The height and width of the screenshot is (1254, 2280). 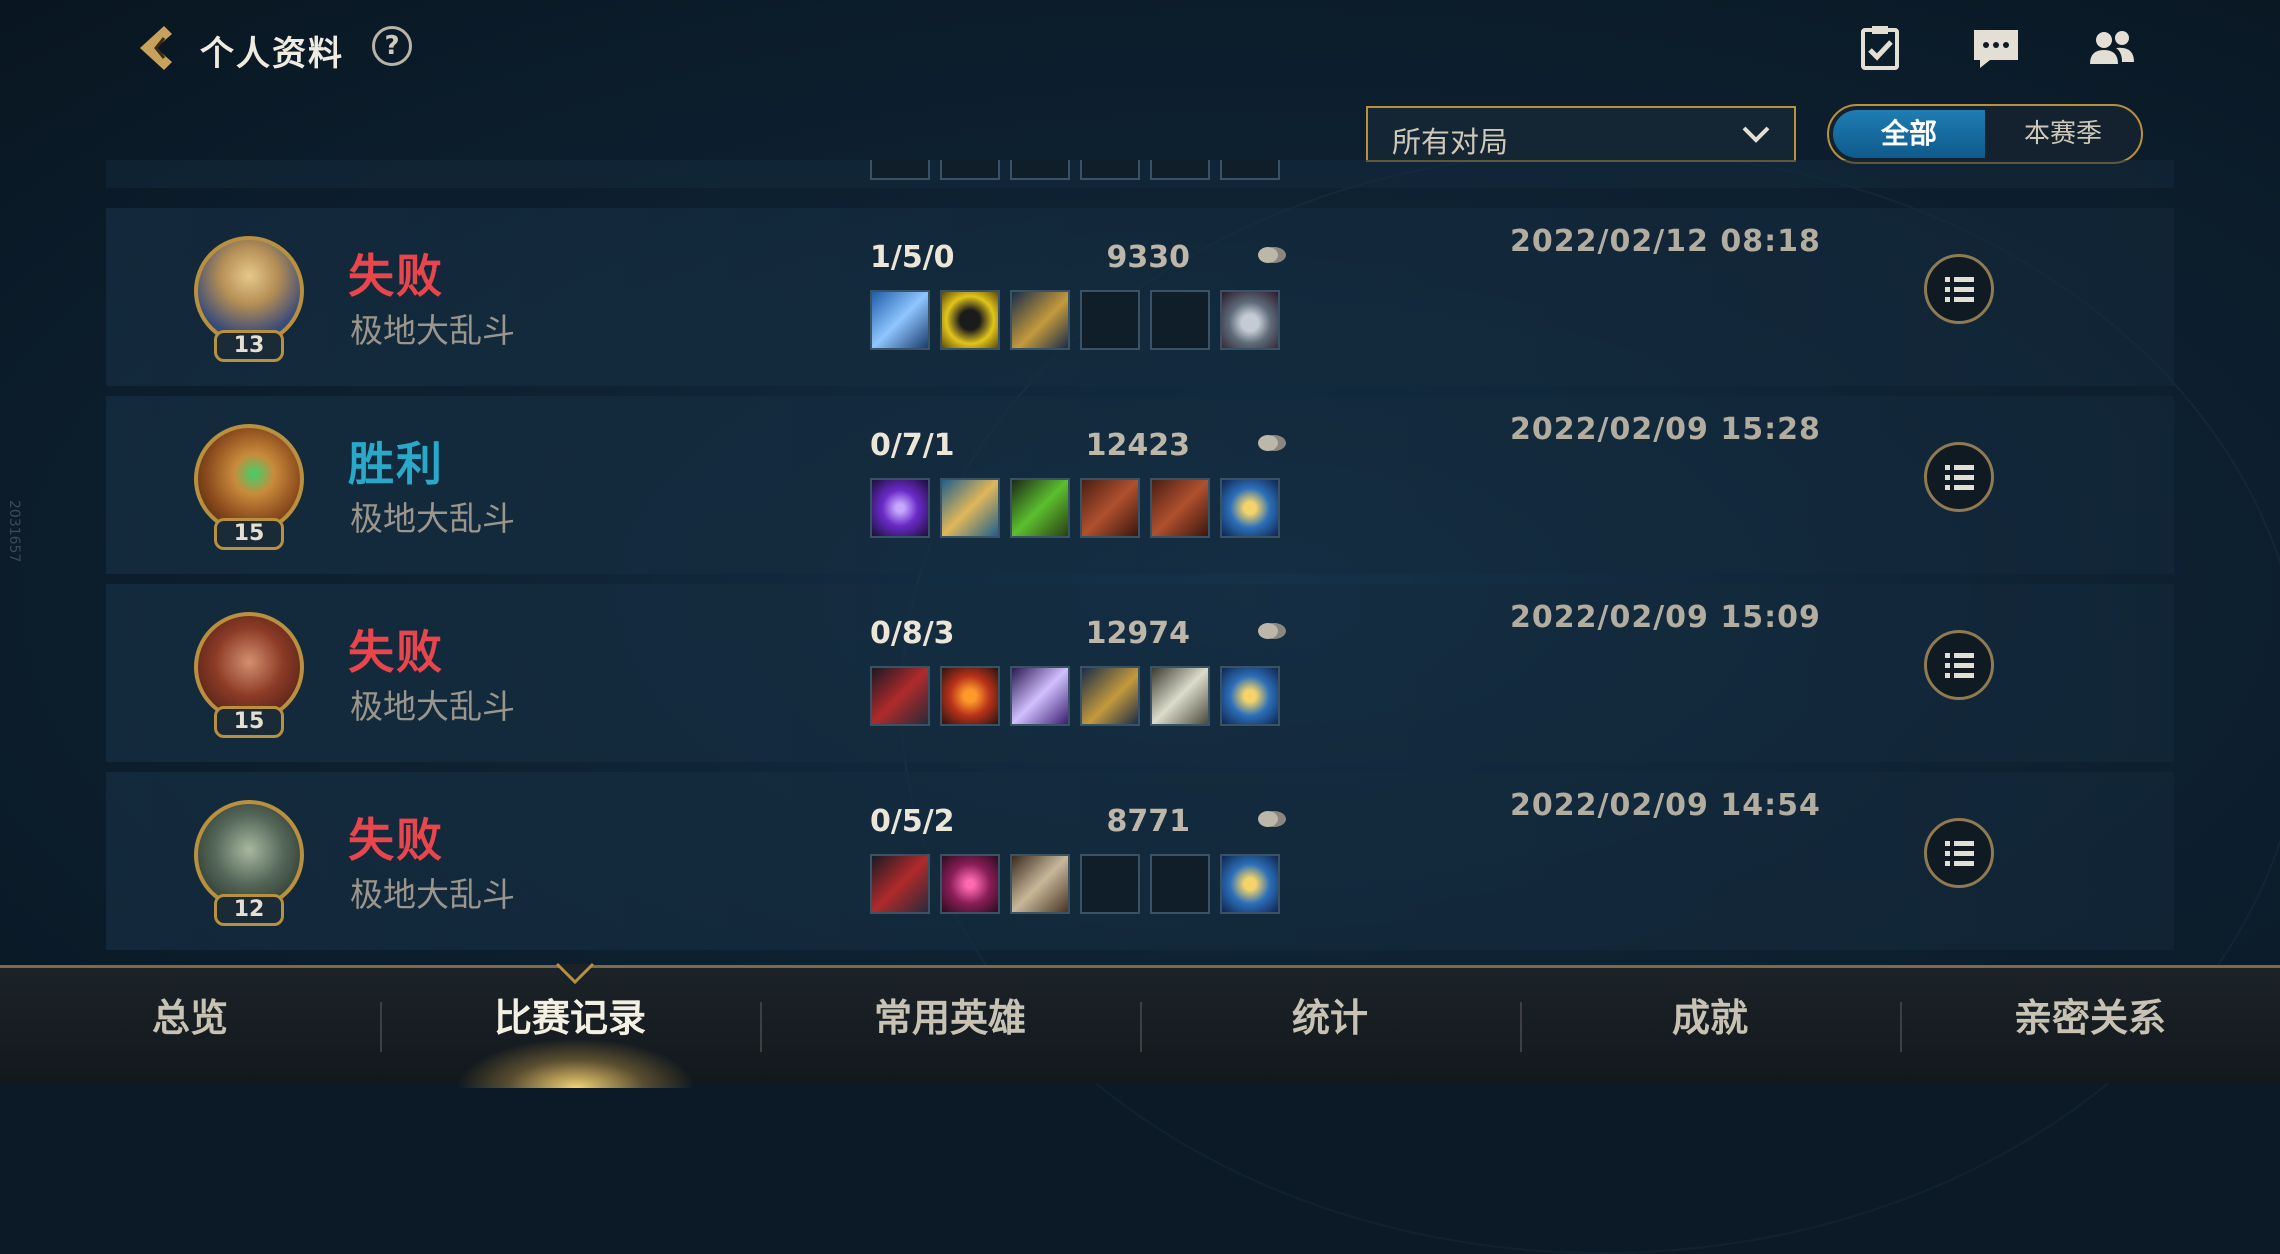 What do you see at coordinates (396, 464) in the screenshot?
I see `match-result: 胜利` at bounding box center [396, 464].